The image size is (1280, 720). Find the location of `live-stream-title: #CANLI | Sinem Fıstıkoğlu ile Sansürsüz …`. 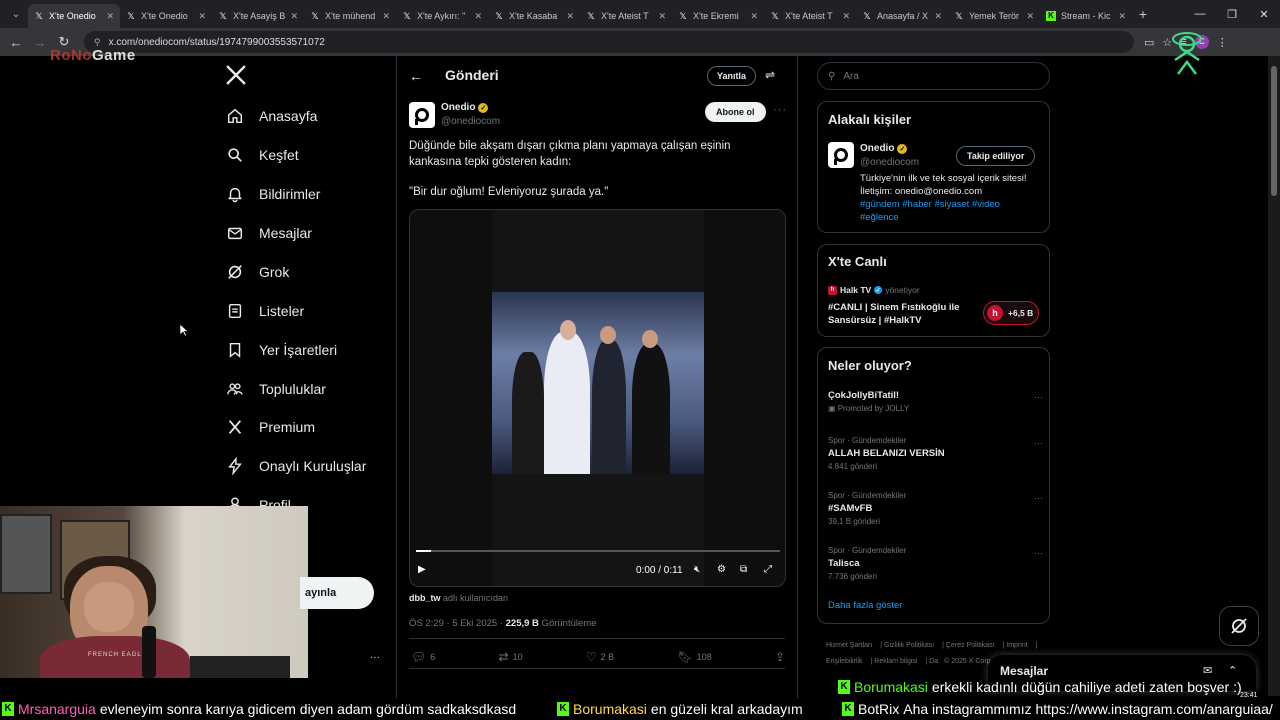

live-stream-title: #CANLI | Sinem Fıstıkoğlu ile Sansürsüz … is located at coordinates (902, 314).